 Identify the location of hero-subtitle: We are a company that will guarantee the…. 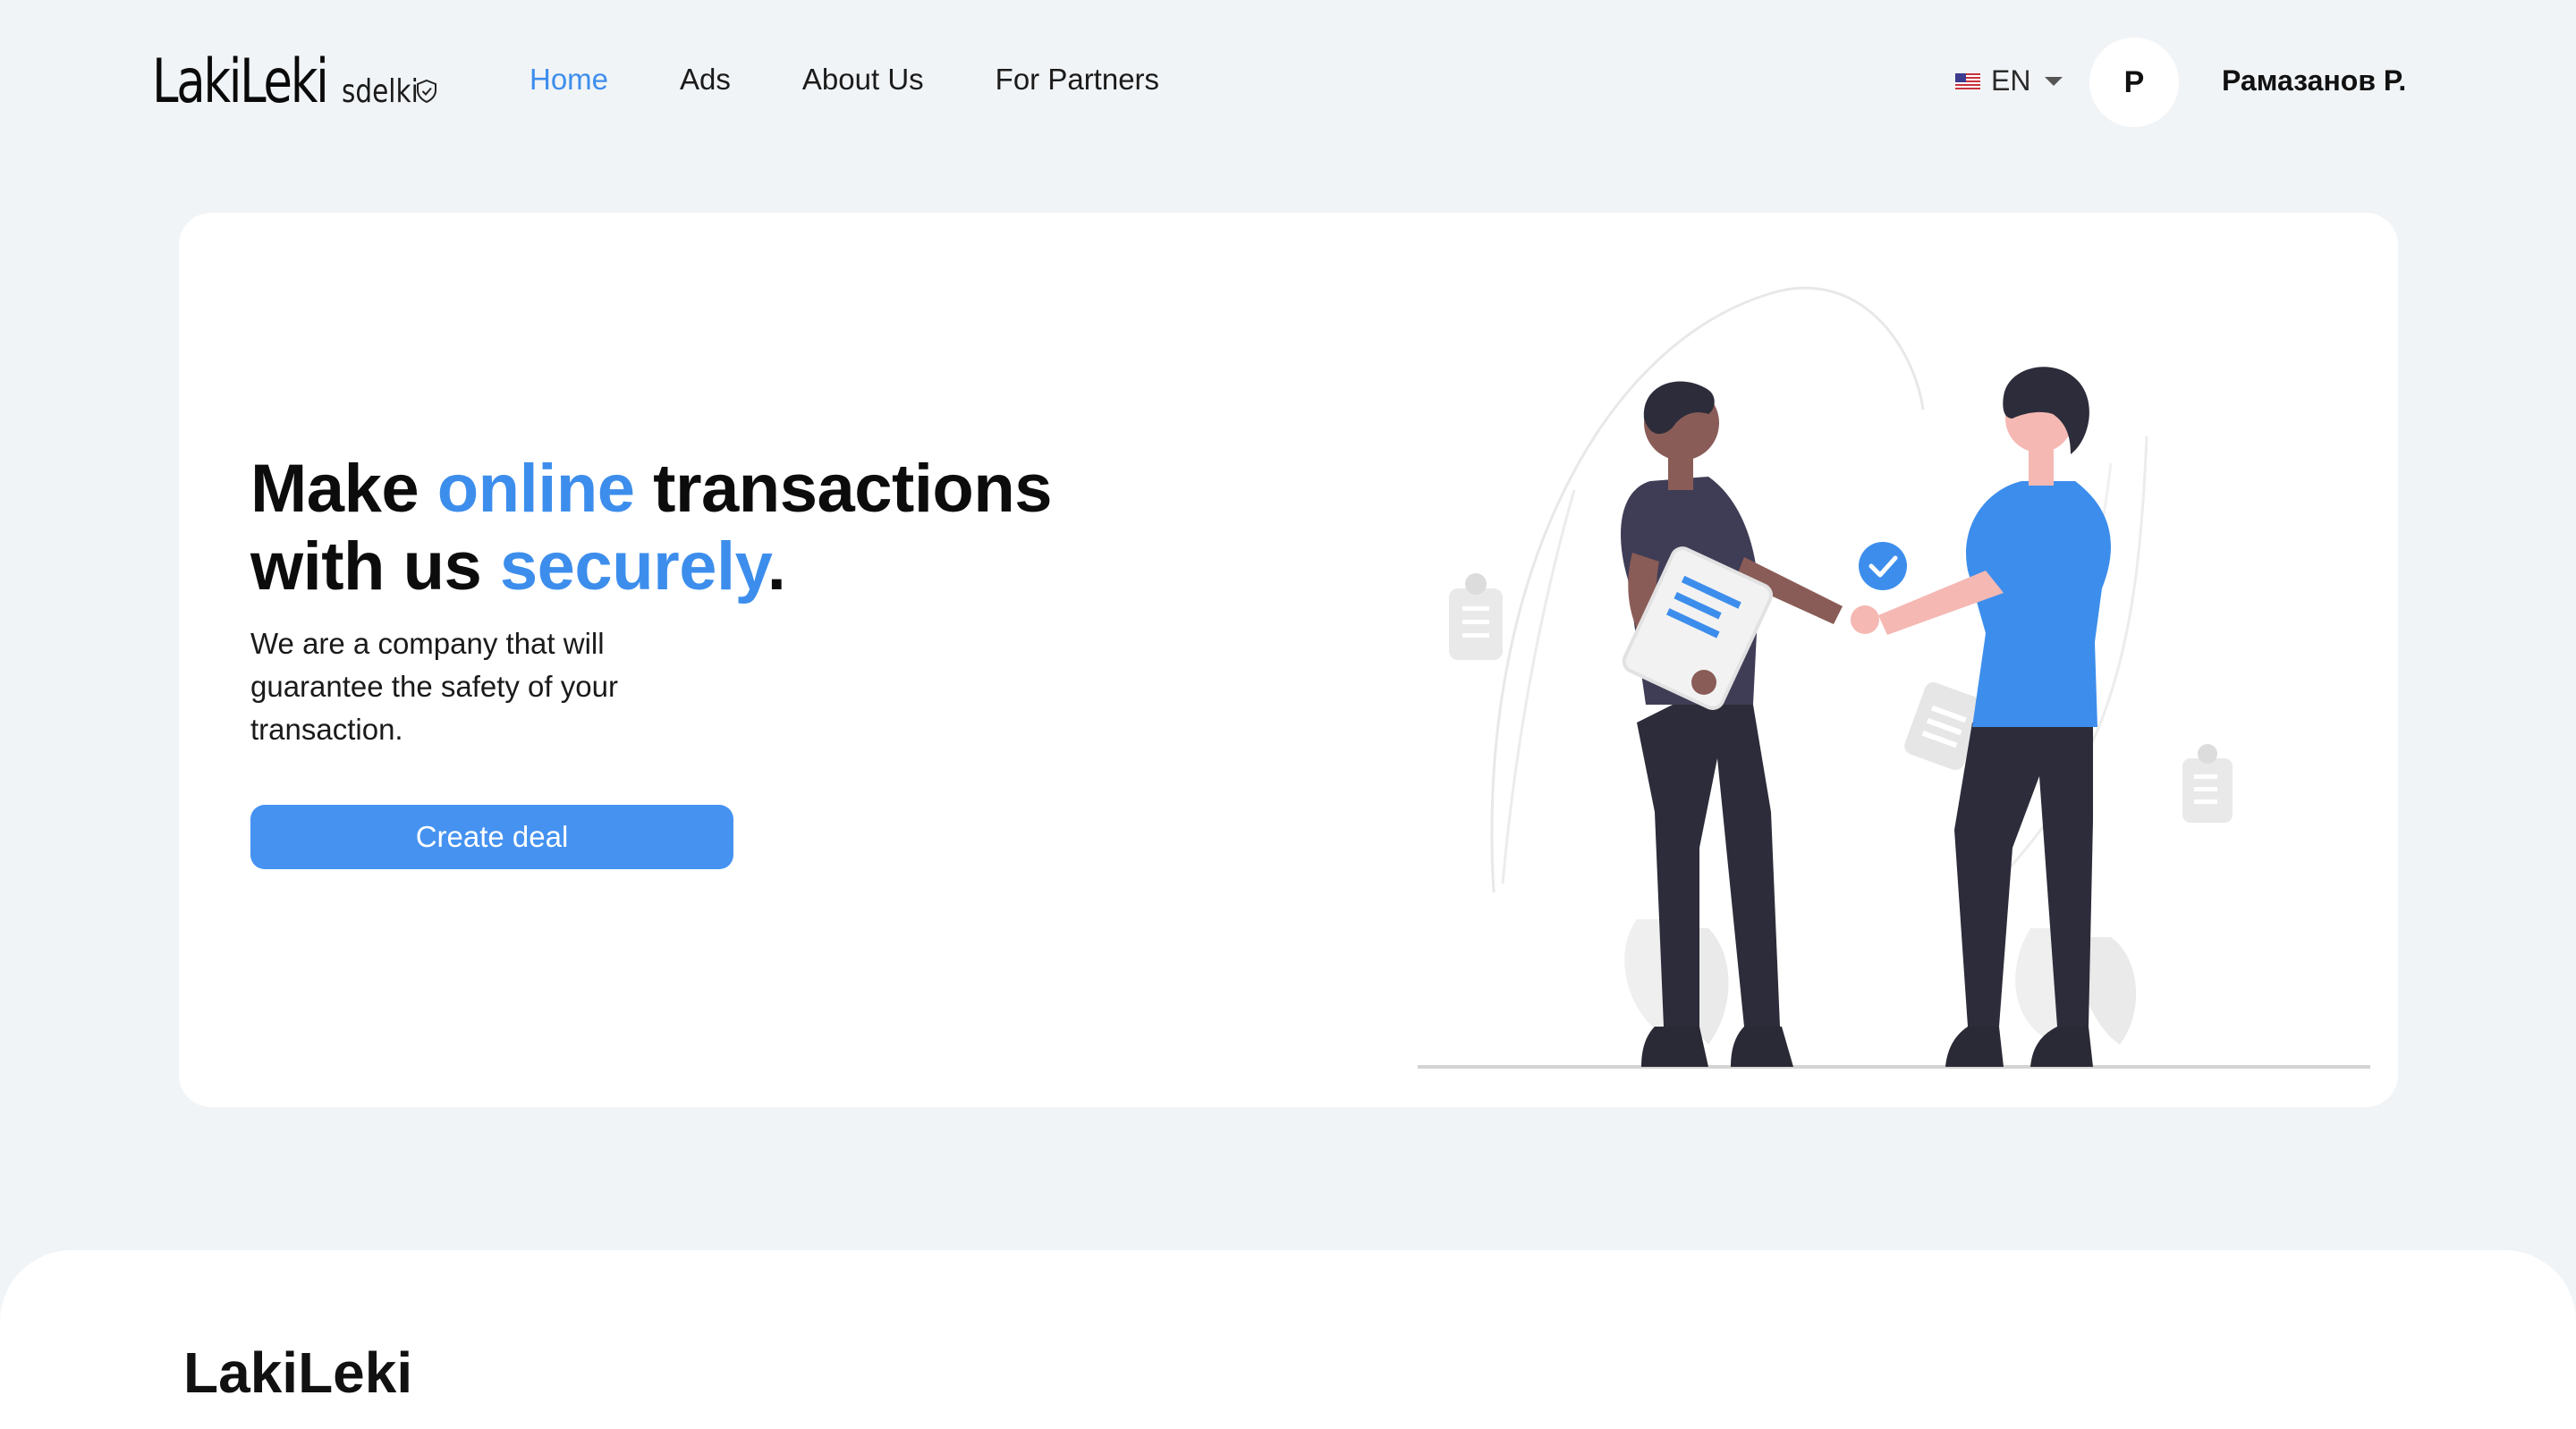
(434, 686).